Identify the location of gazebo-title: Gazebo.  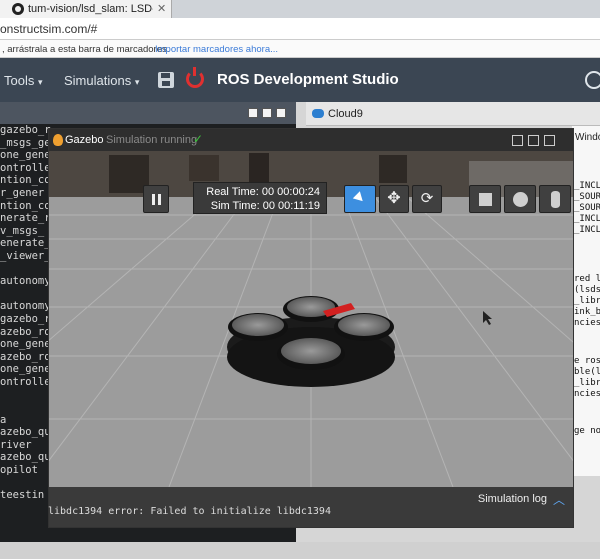
(84, 140).